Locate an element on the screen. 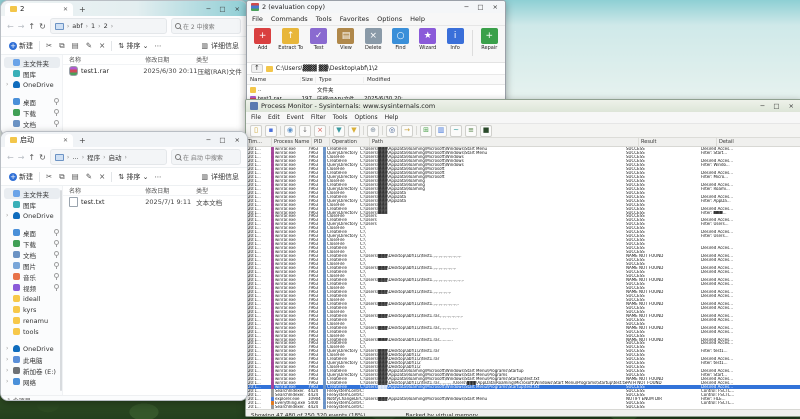 This screenshot has height=419, width=800. save-icon: ▪ is located at coordinates (271, 130).